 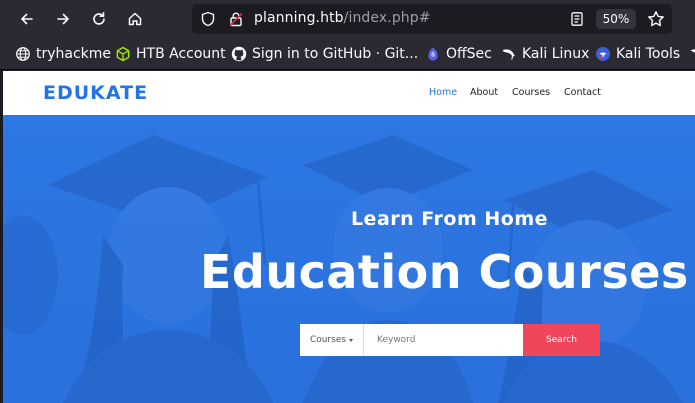 I want to click on home-icon, so click(x=135, y=19).